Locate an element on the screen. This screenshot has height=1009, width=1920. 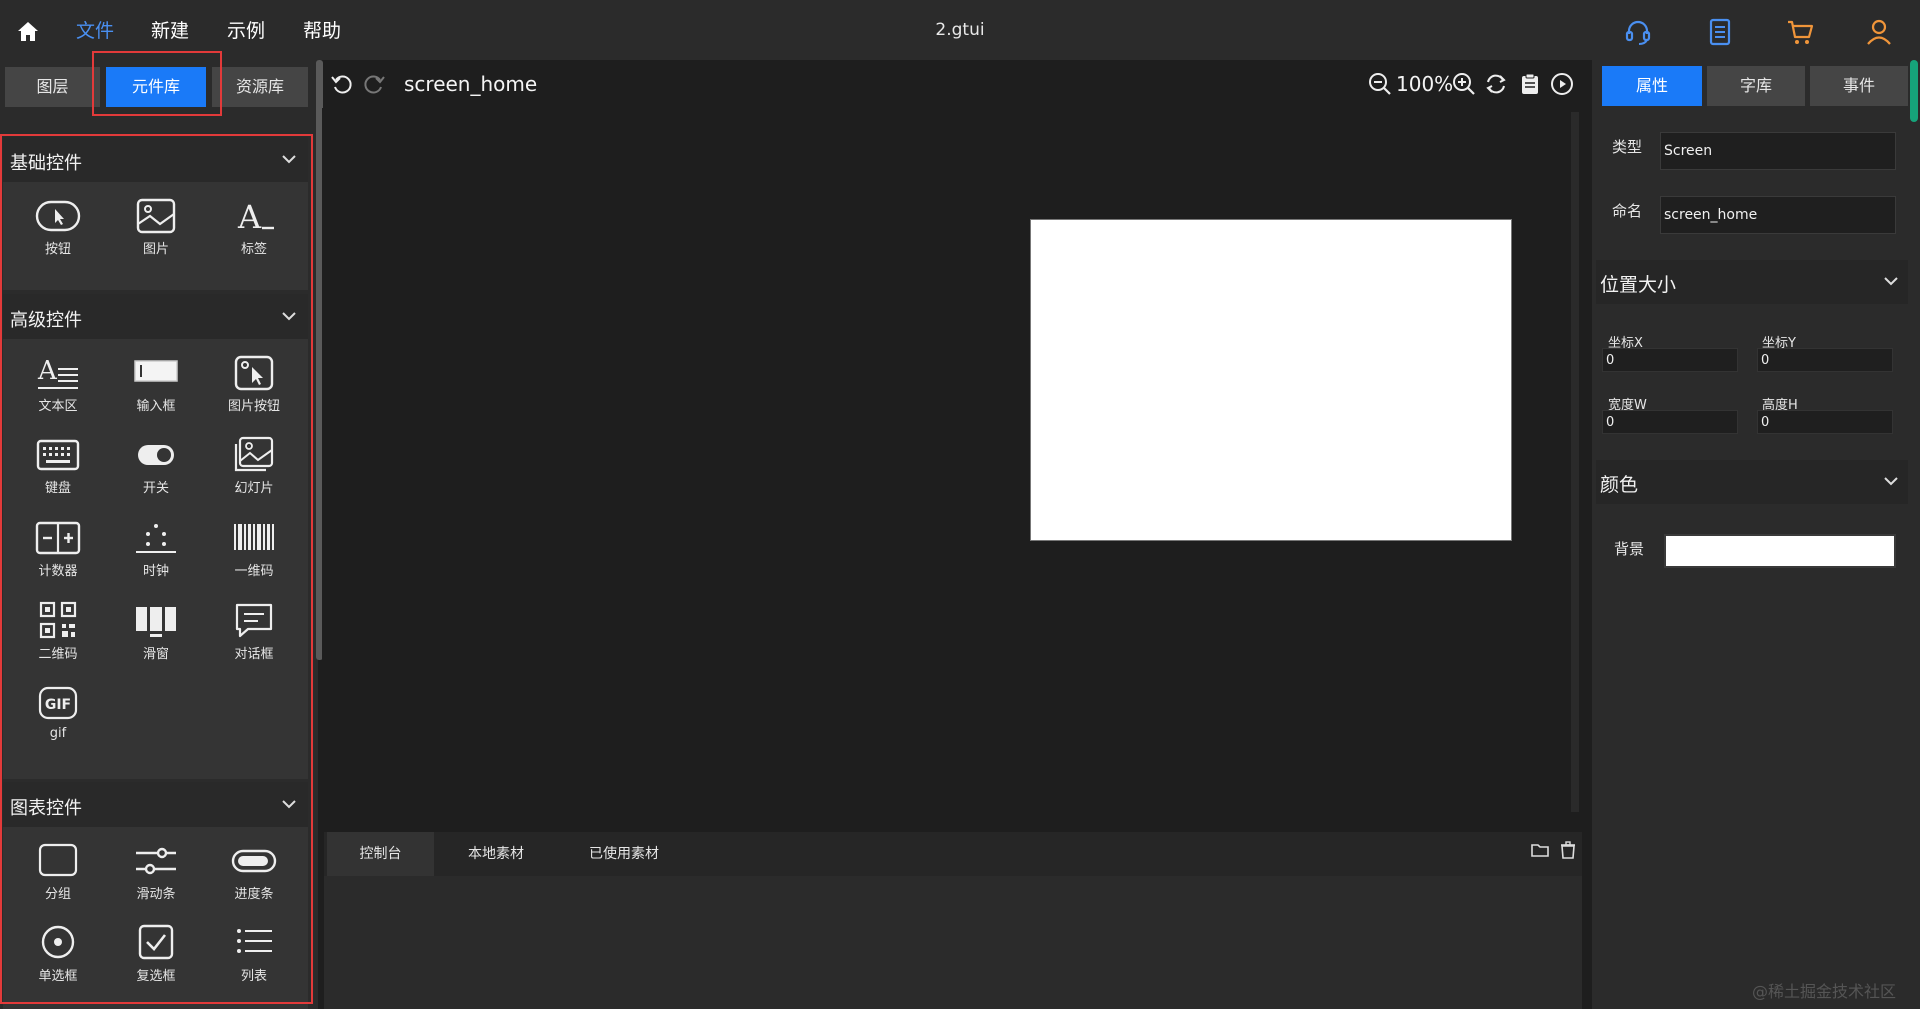
screen-preview is located at coordinates (1271, 380).